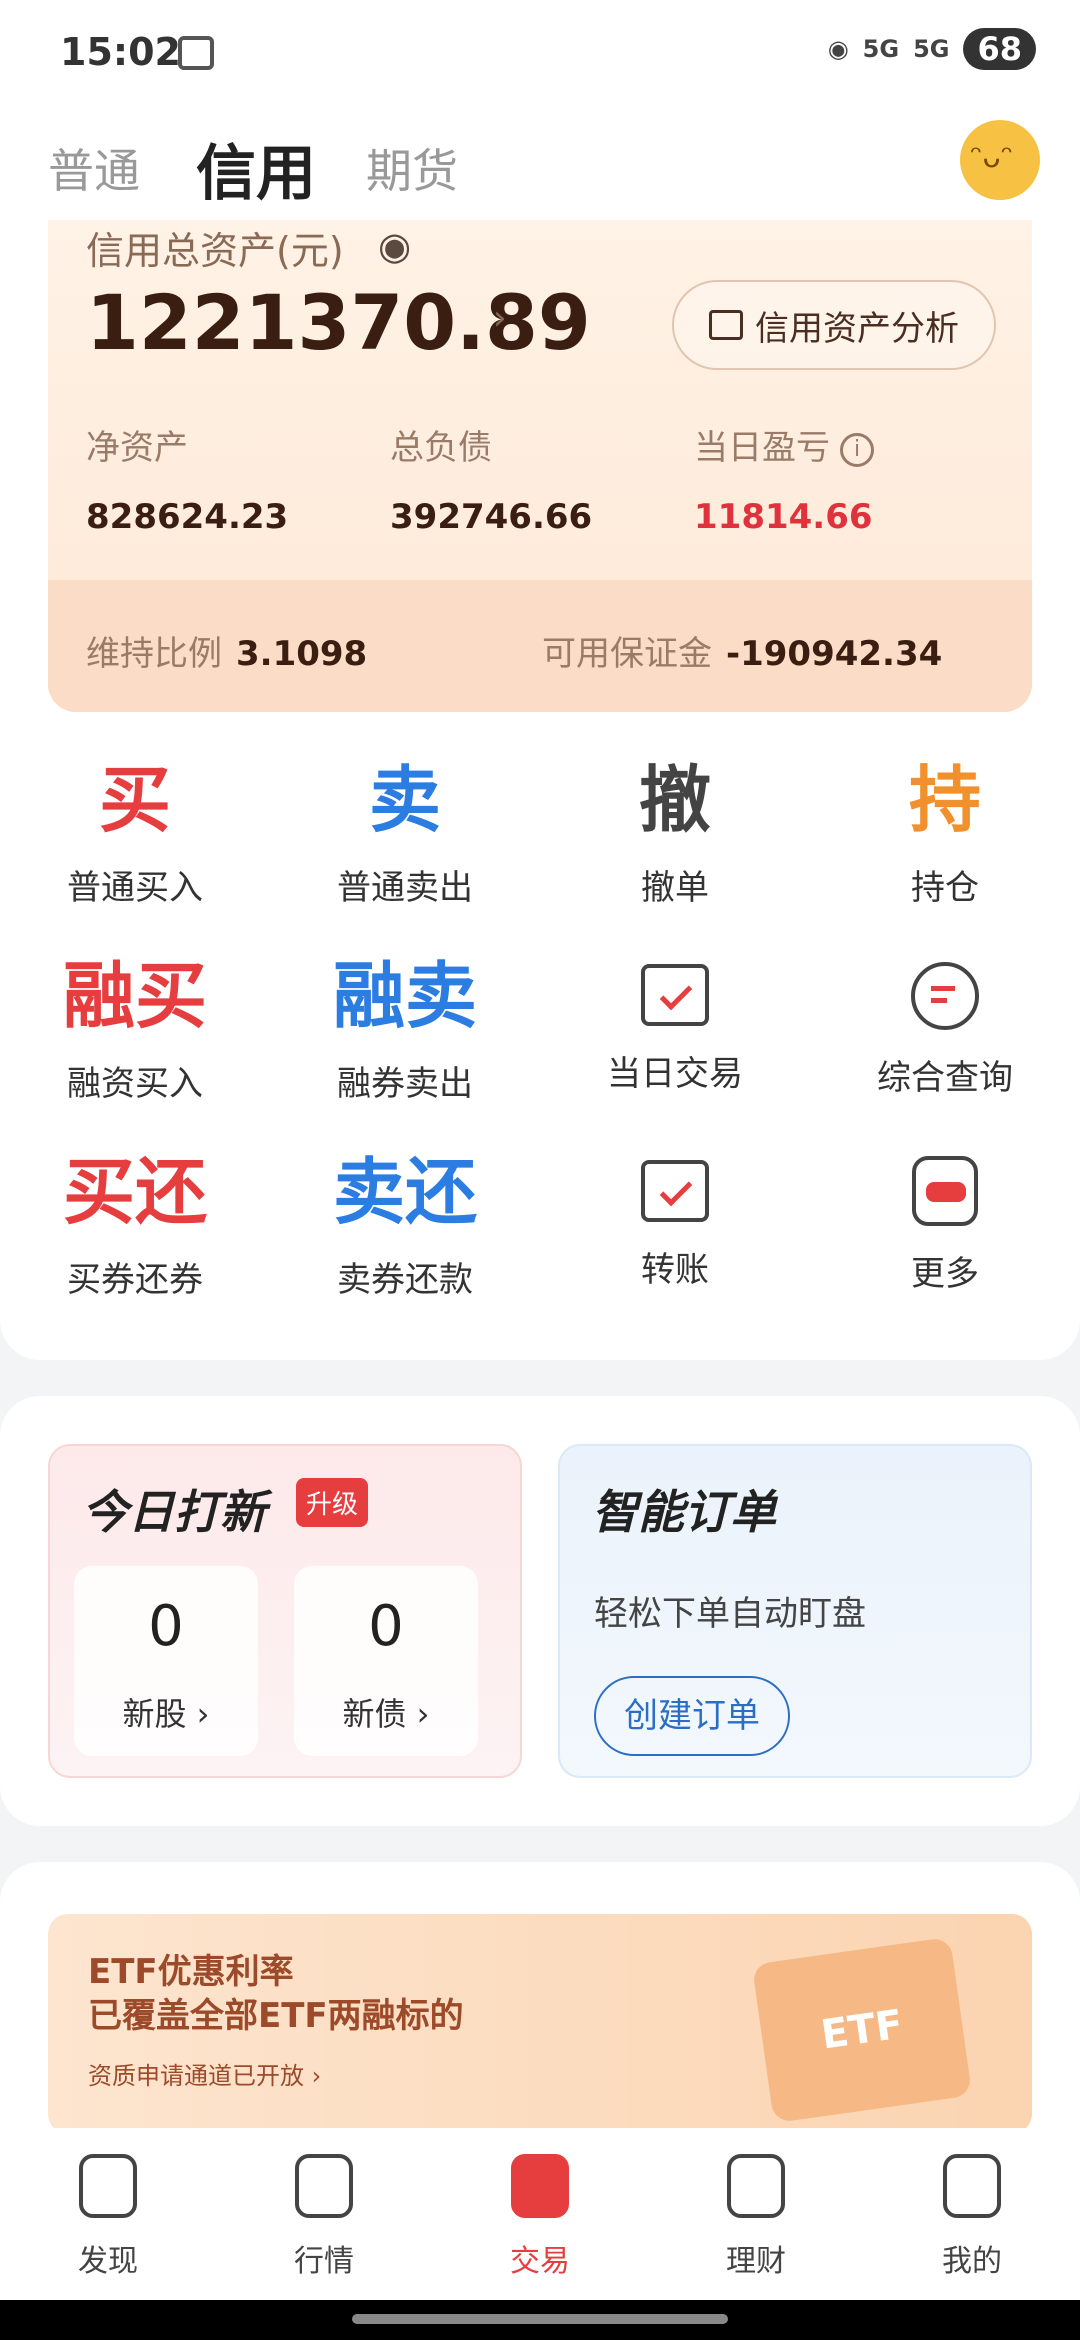  I want to click on nav-trade: 交易, so click(540, 2217).